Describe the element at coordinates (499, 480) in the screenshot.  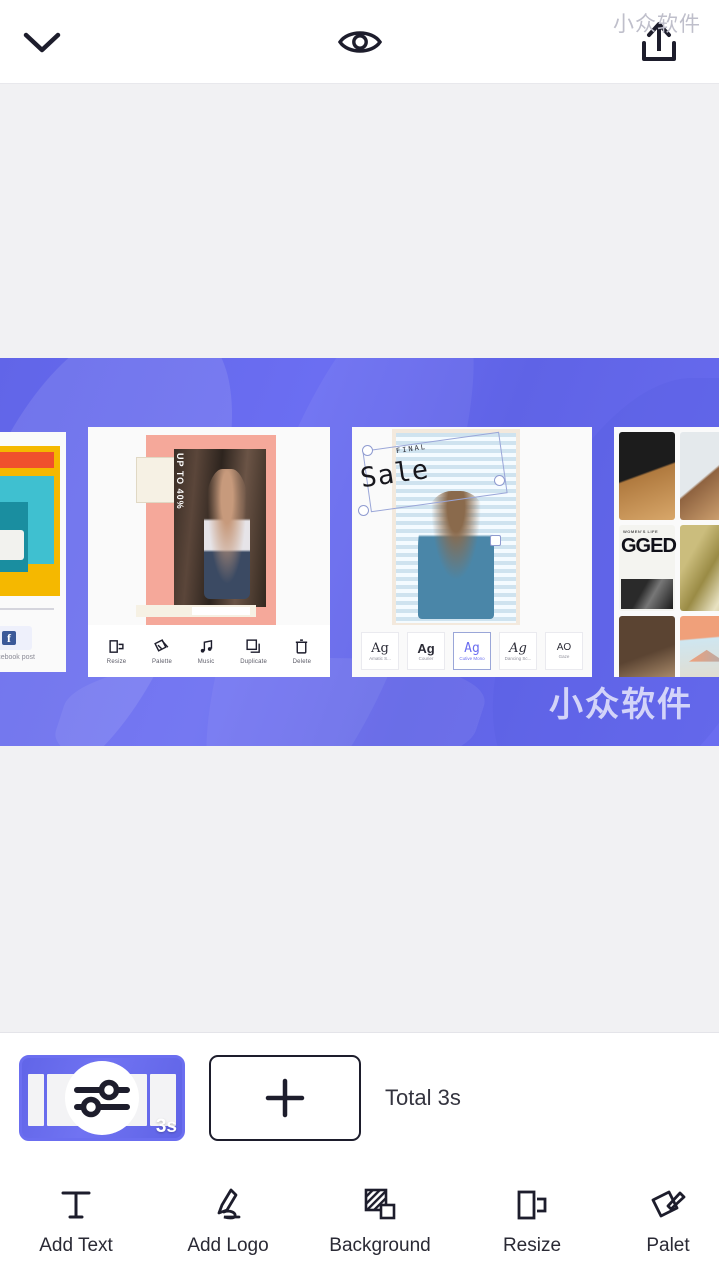
I see `selection-handle-scale` at that location.